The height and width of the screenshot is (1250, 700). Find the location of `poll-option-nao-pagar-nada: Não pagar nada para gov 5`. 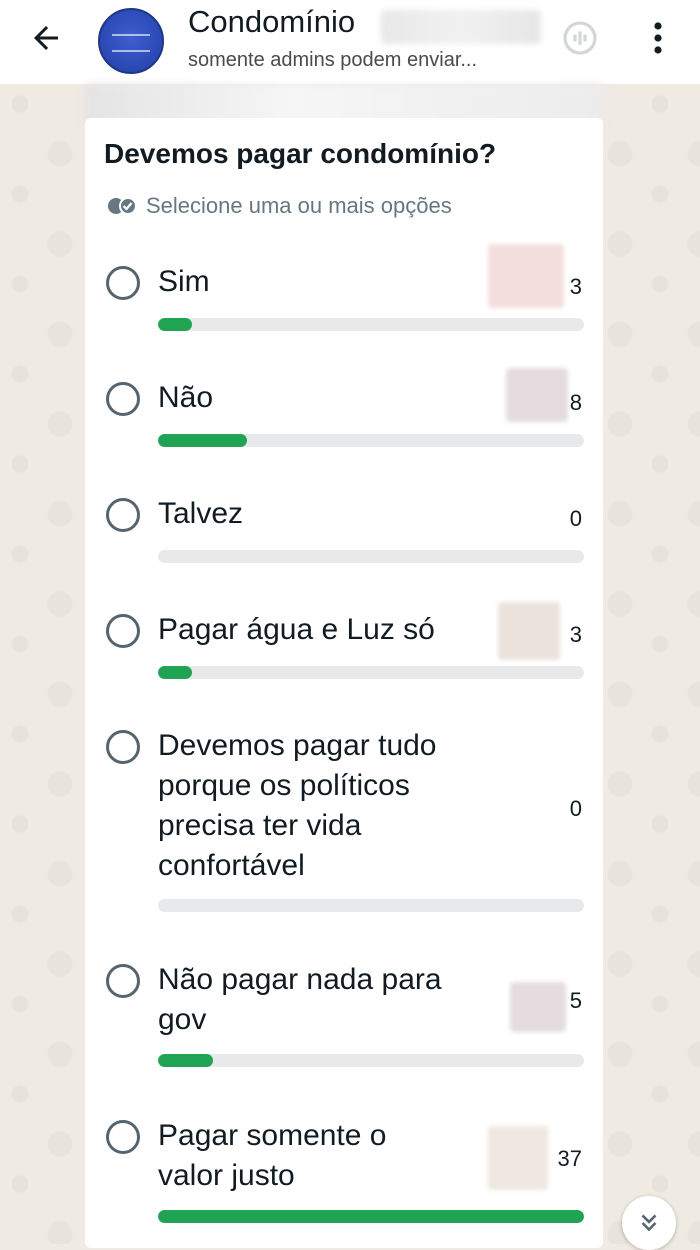

poll-option-nao-pagar-nada: Não pagar nada para gov 5 is located at coordinates (349, 1015).